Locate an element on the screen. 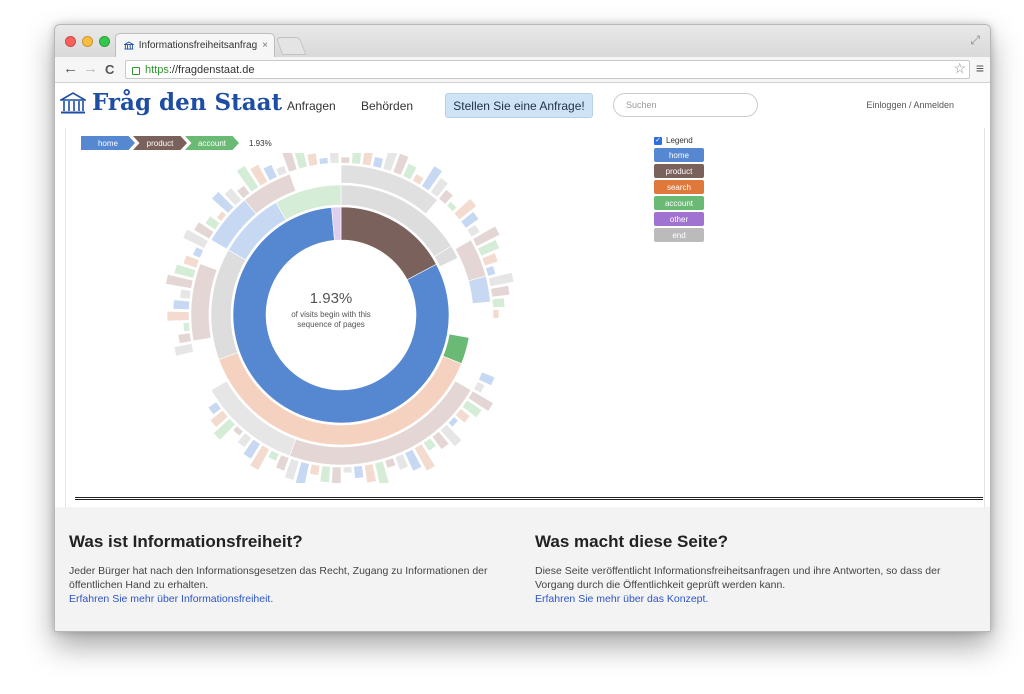  browser-toolbar: ← → C https://fragdenstaat.de ☆ ≡ is located at coordinates (522, 70).